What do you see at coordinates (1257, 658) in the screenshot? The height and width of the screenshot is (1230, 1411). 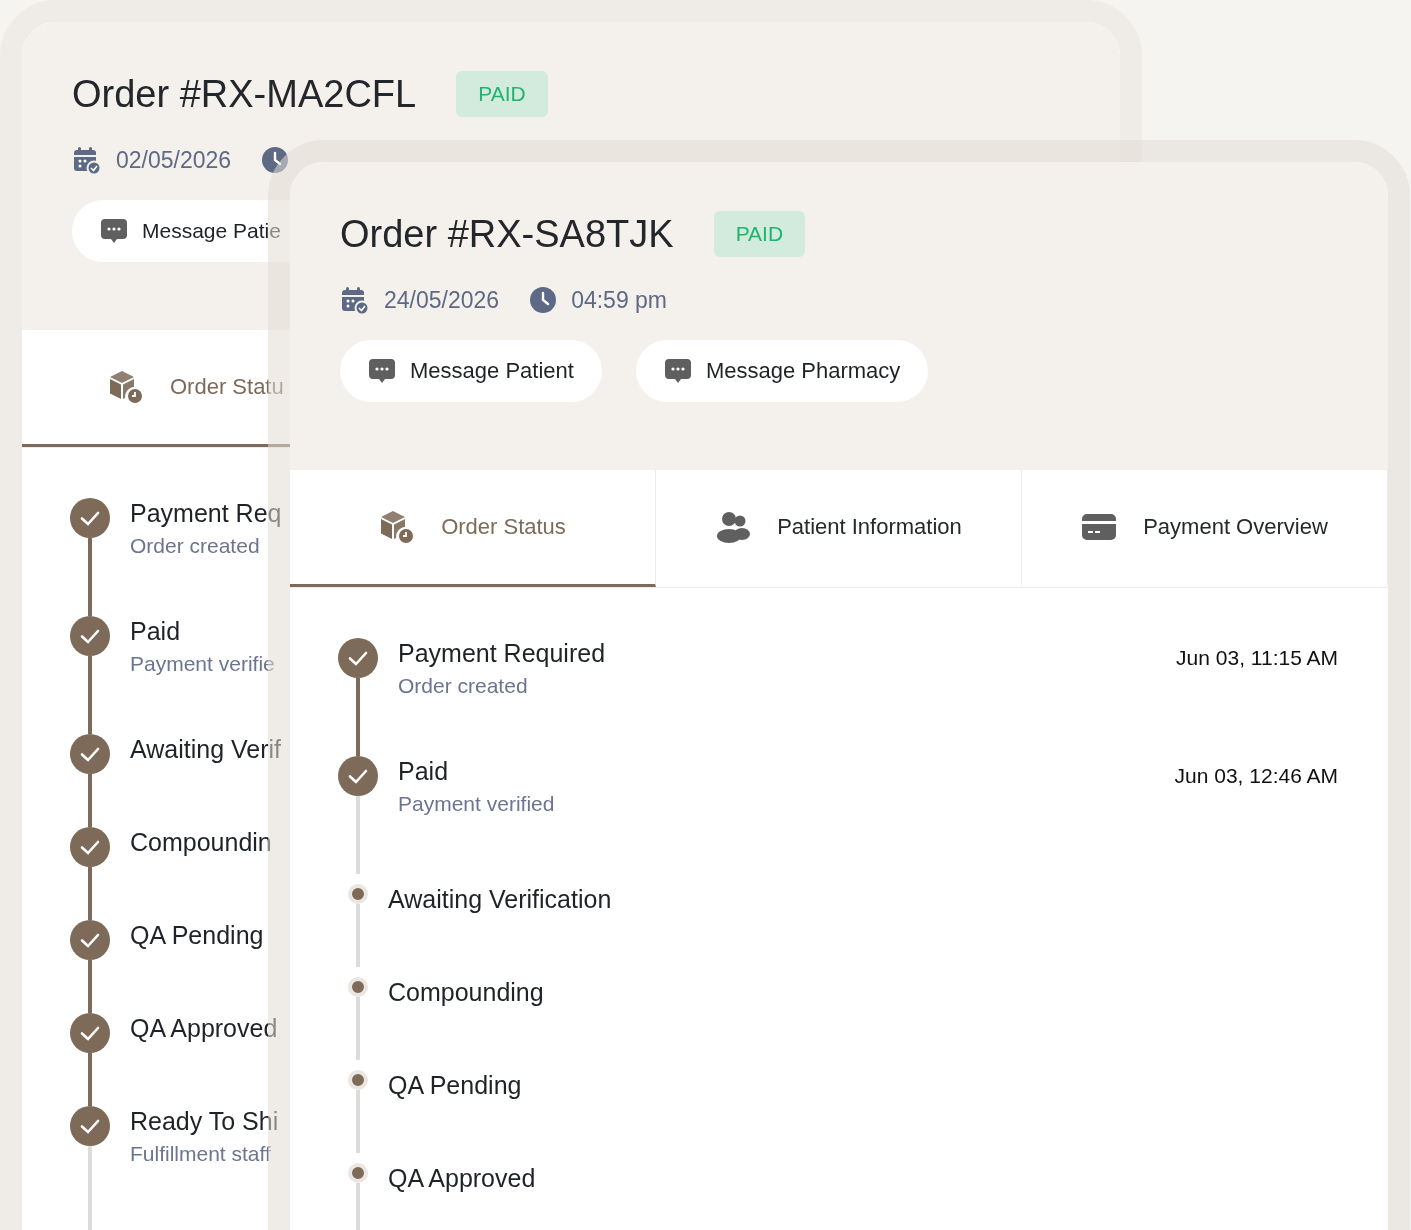 I see `step-timestamp: Jun 03, 11:15 AM` at bounding box center [1257, 658].